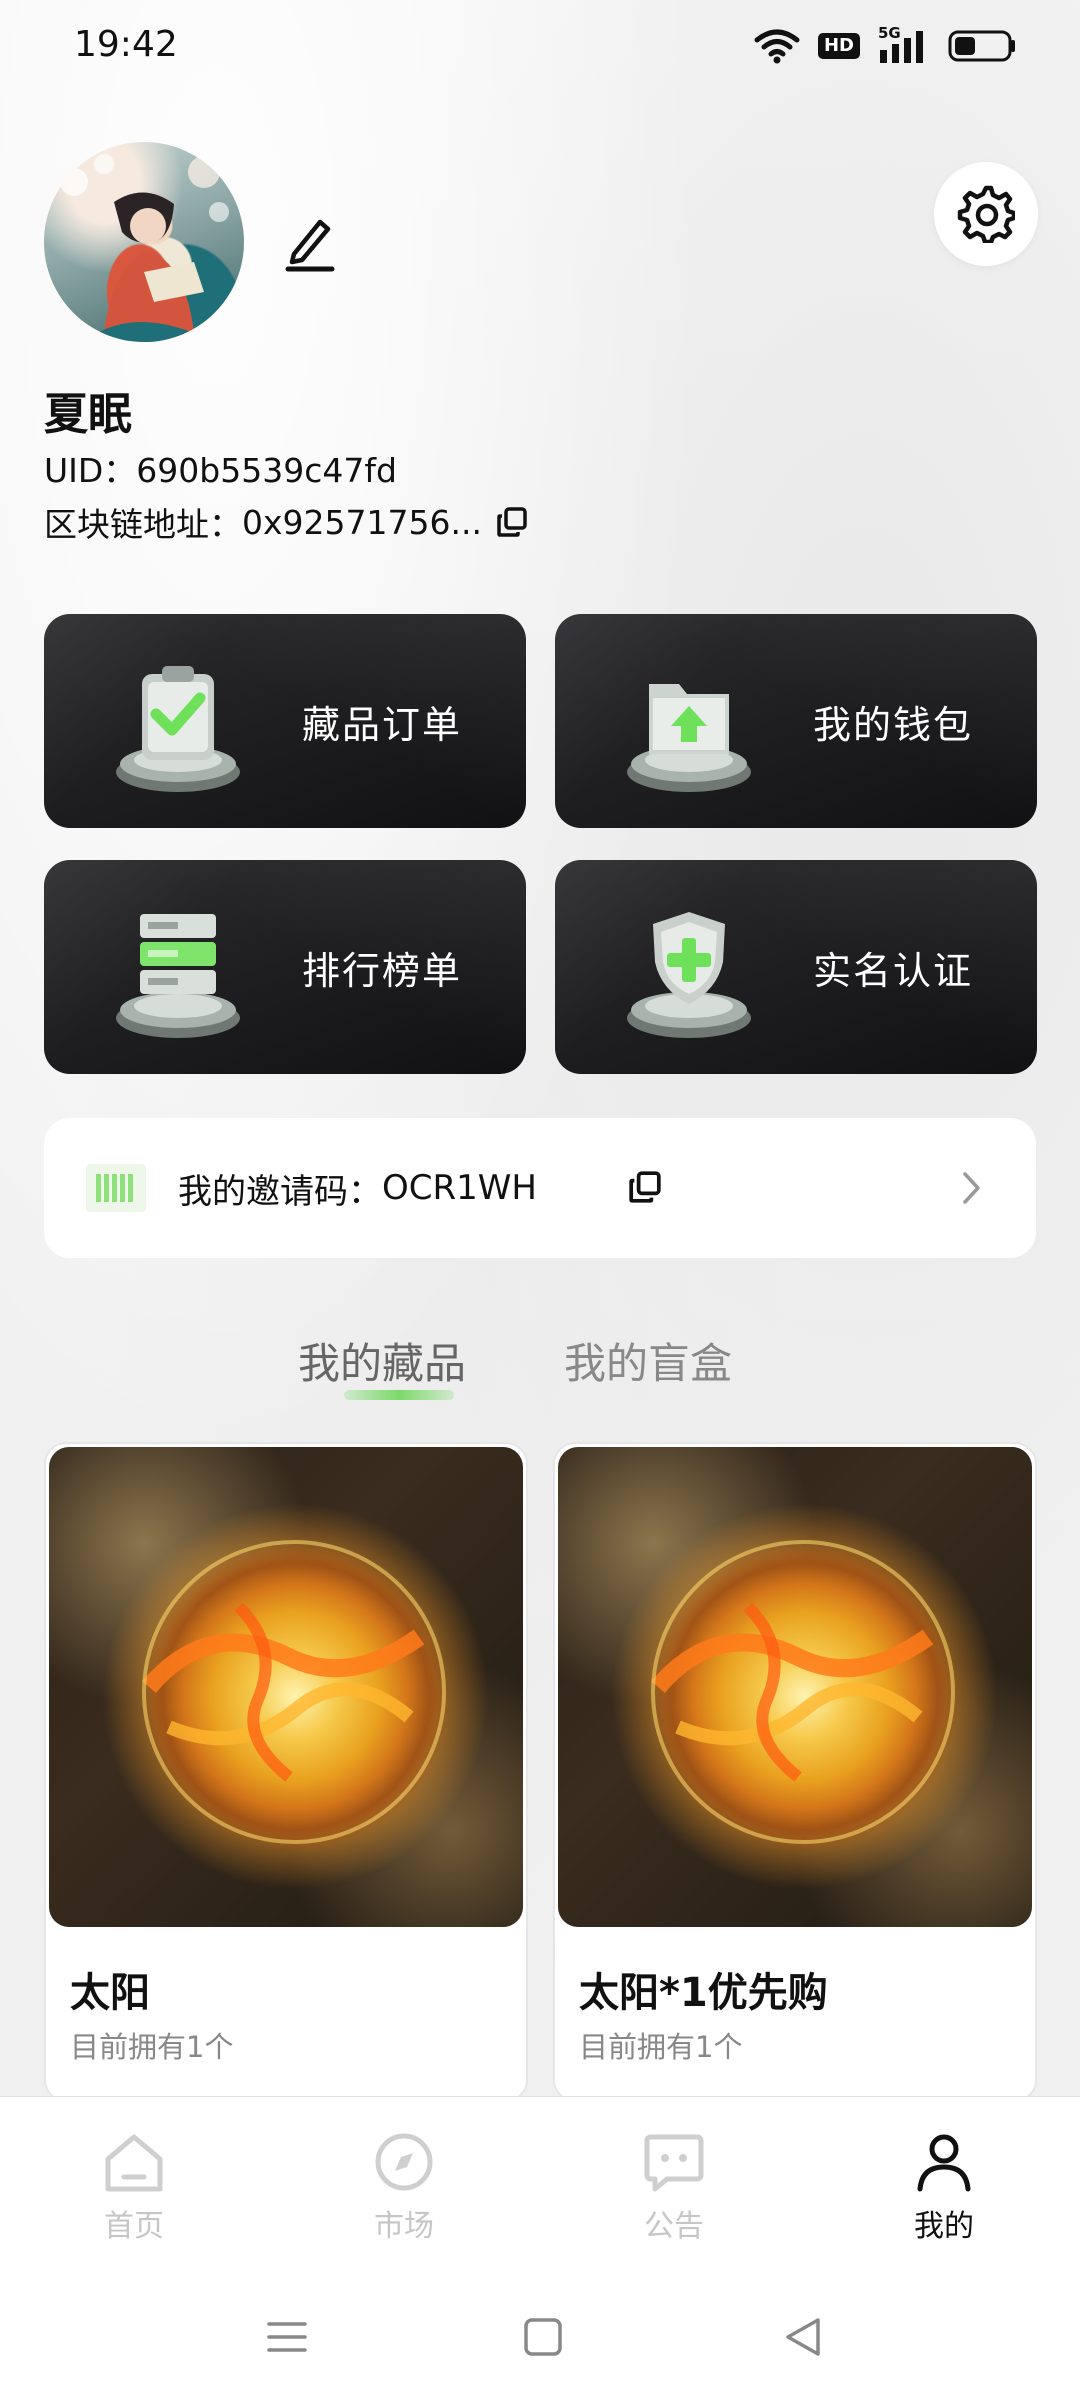 This screenshot has width=1080, height=2408. What do you see at coordinates (512, 522) in the screenshot?
I see `copy-address-icon` at bounding box center [512, 522].